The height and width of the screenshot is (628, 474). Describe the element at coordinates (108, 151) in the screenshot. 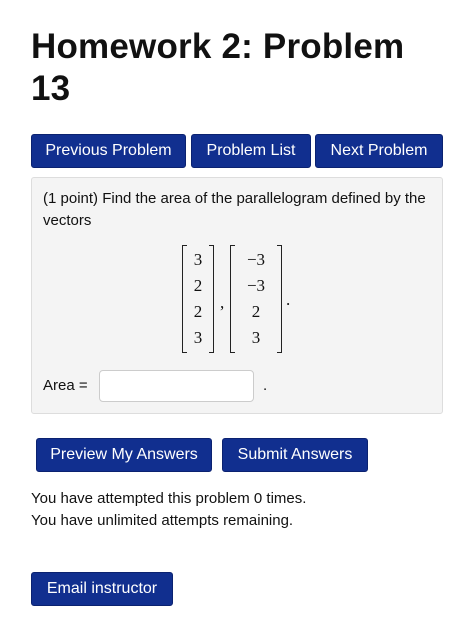

I see `previous-problem-button: Previous Problem` at that location.